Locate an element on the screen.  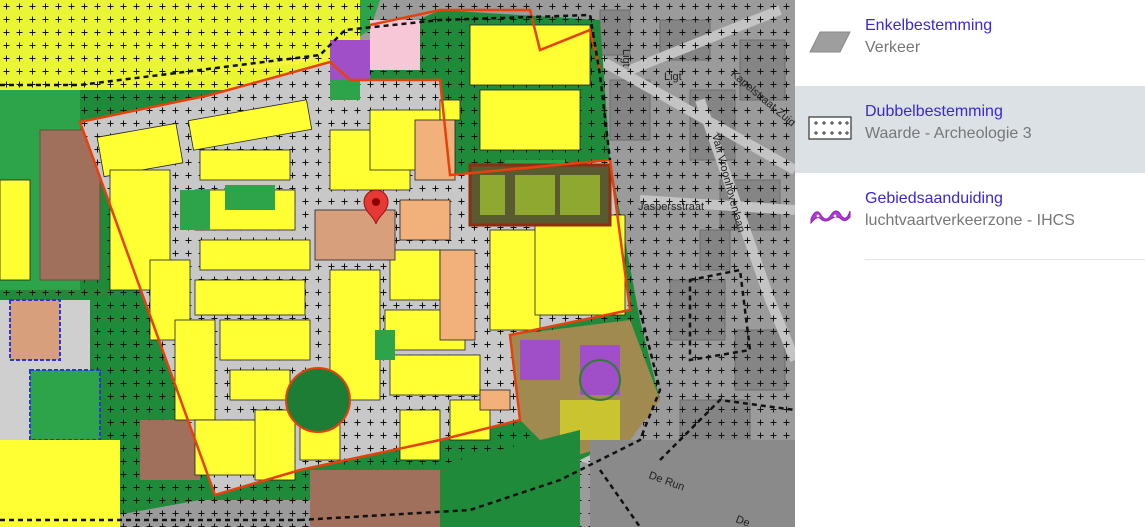
legend-subtitle: Waarde - Archeologie 3 is located at coordinates (948, 133).